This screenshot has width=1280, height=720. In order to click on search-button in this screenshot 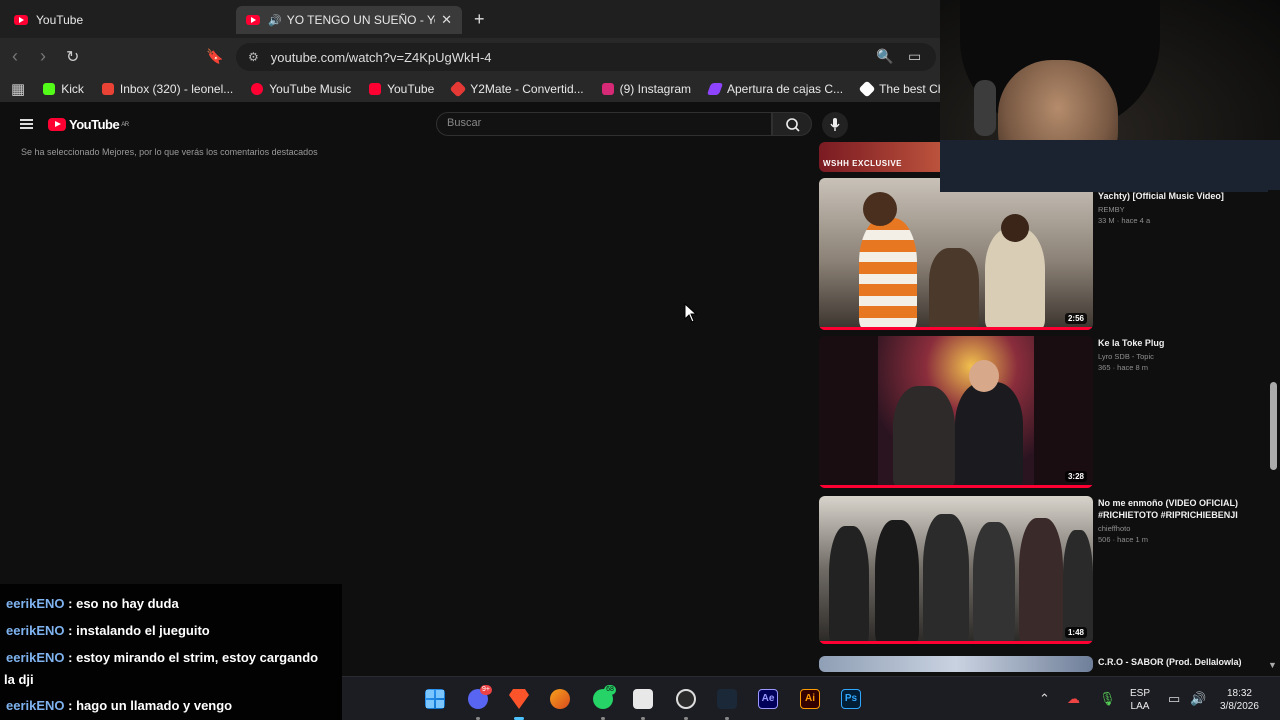, I will do `click(792, 124)`.